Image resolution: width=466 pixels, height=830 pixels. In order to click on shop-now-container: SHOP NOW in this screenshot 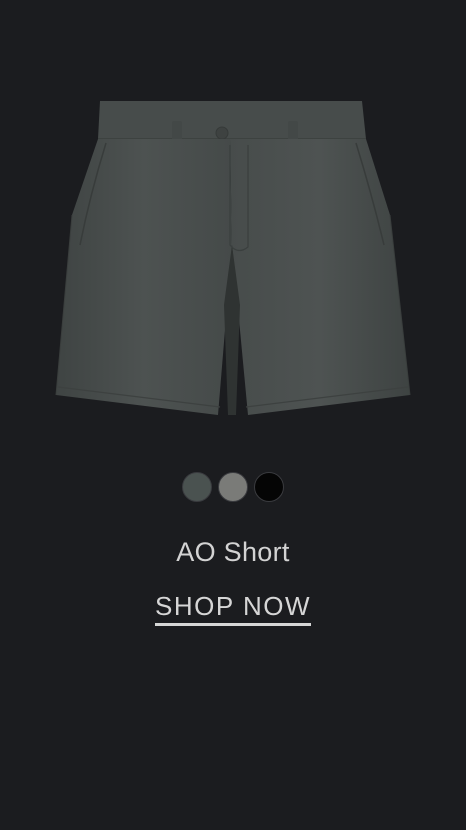, I will do `click(233, 608)`.